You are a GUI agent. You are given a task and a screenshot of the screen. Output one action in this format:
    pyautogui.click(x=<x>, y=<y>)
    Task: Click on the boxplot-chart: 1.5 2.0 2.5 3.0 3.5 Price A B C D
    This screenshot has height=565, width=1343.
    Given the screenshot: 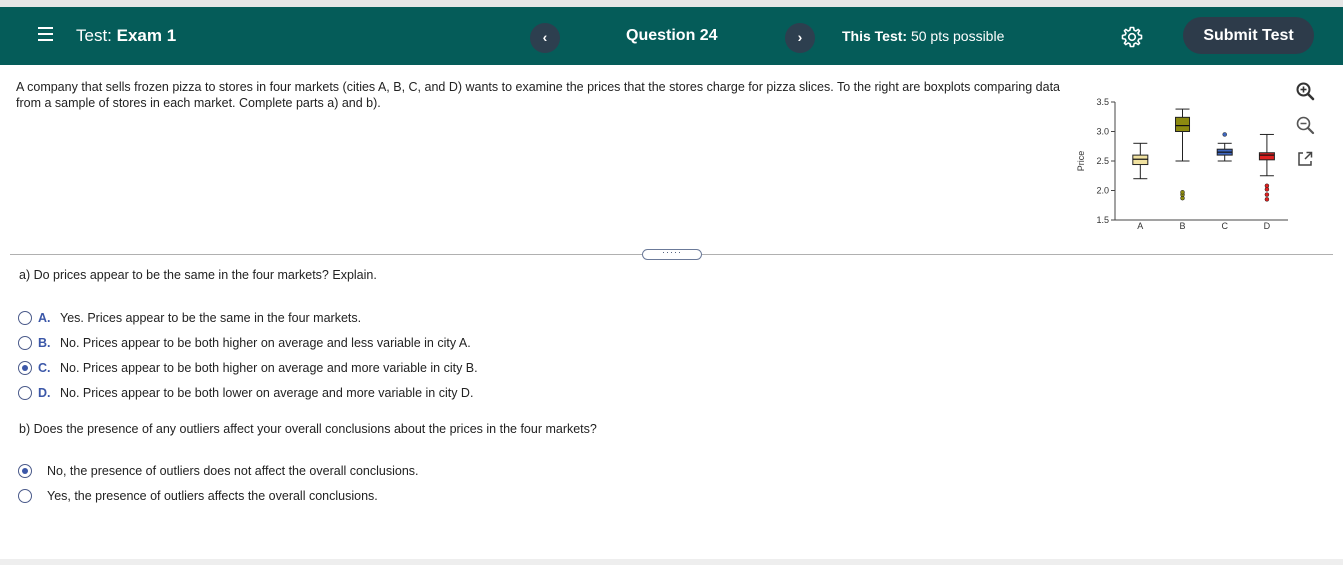 What is the action you would take?
    pyautogui.click(x=1182, y=164)
    